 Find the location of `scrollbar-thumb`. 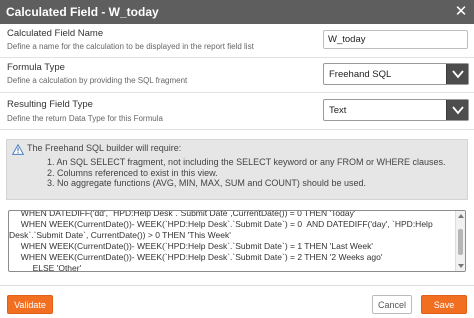

scrollbar-thumb is located at coordinates (460, 242).